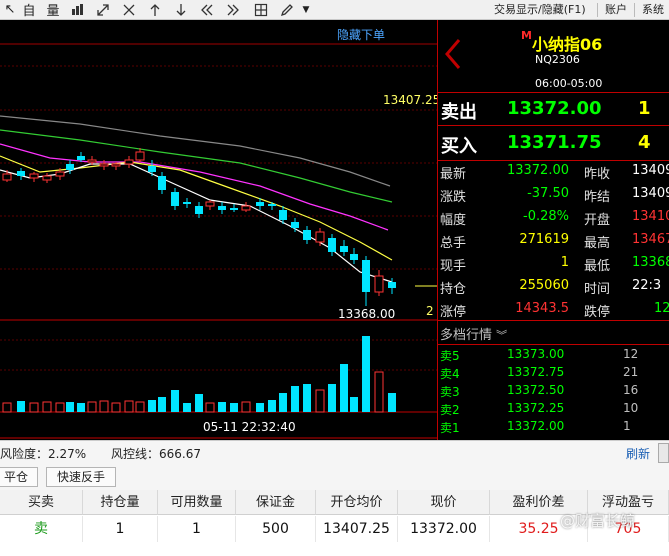  Describe the element at coordinates (453, 289) in the screenshot. I see `stat-label: 持仓` at that location.